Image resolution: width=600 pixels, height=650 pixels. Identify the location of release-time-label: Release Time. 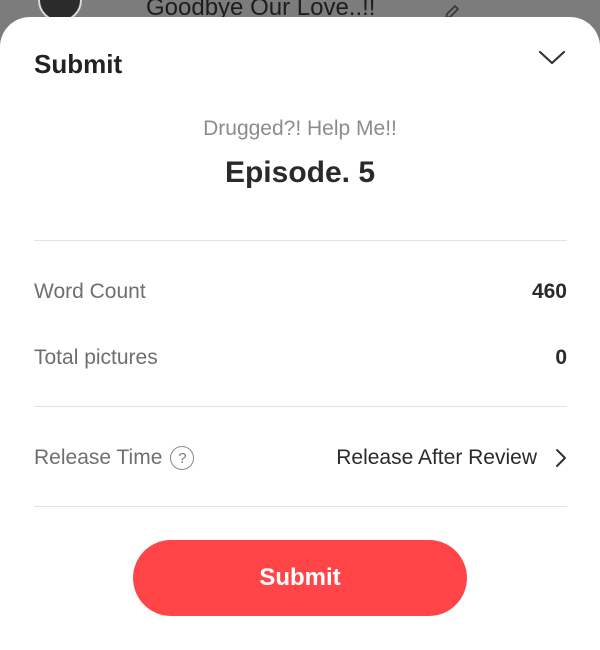
(98, 457).